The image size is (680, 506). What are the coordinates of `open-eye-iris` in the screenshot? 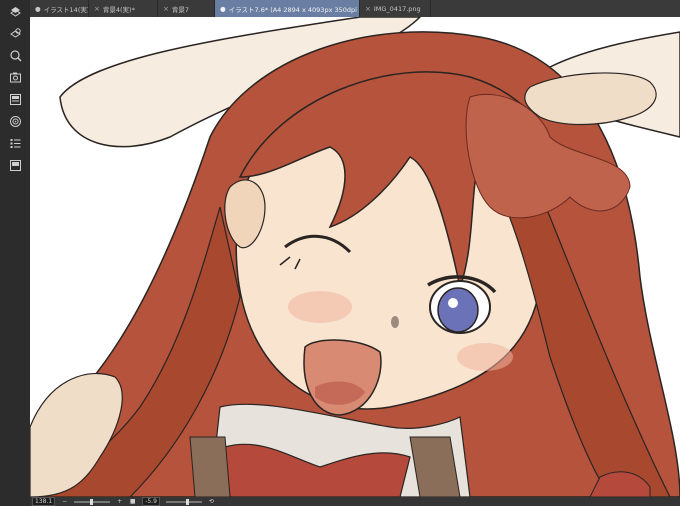 It's located at (458, 310).